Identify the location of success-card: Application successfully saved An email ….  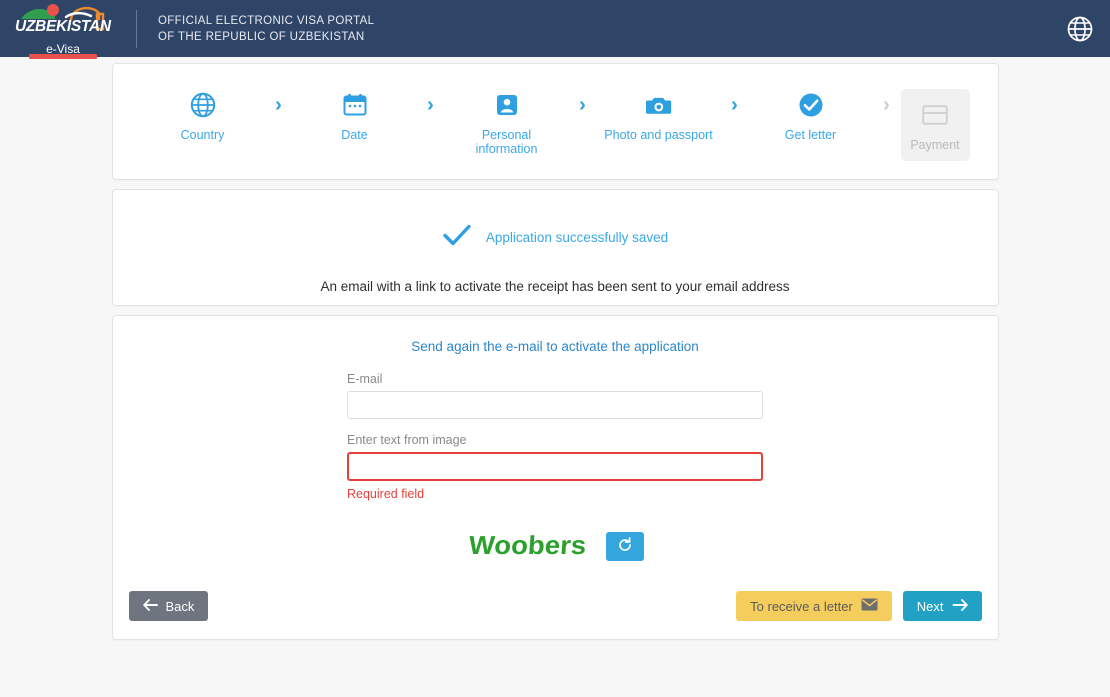
(555, 247).